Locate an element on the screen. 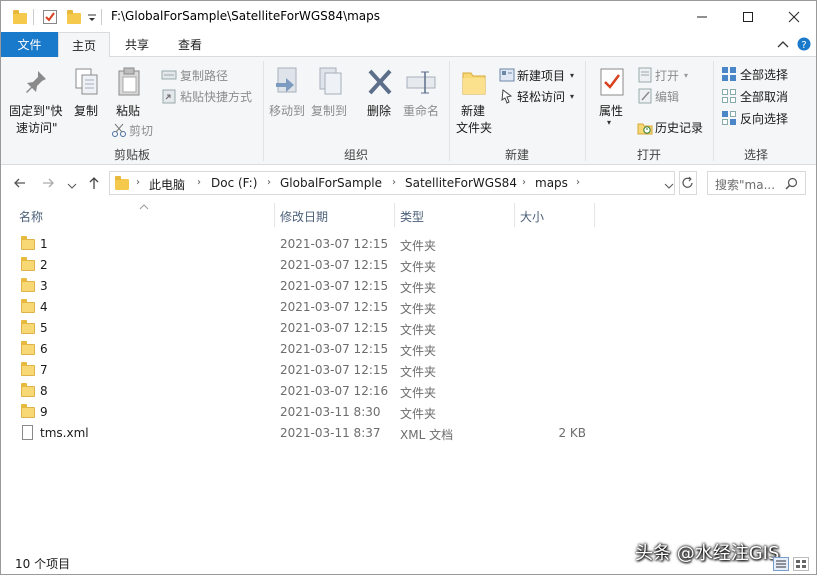 This screenshot has height=575, width=817. paste-shortcut-button: 粘贴快捷方式 is located at coordinates (216, 96).